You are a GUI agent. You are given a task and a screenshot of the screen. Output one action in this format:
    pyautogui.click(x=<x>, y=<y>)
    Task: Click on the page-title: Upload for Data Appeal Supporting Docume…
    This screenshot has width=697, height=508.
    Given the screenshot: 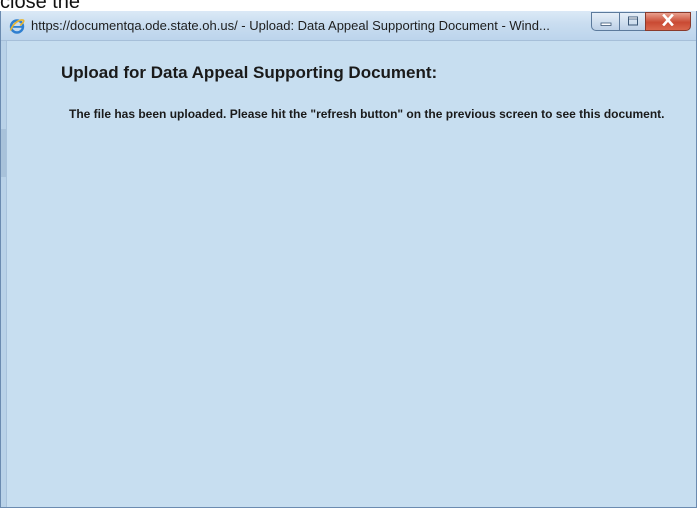 What is the action you would take?
    pyautogui.click(x=249, y=72)
    